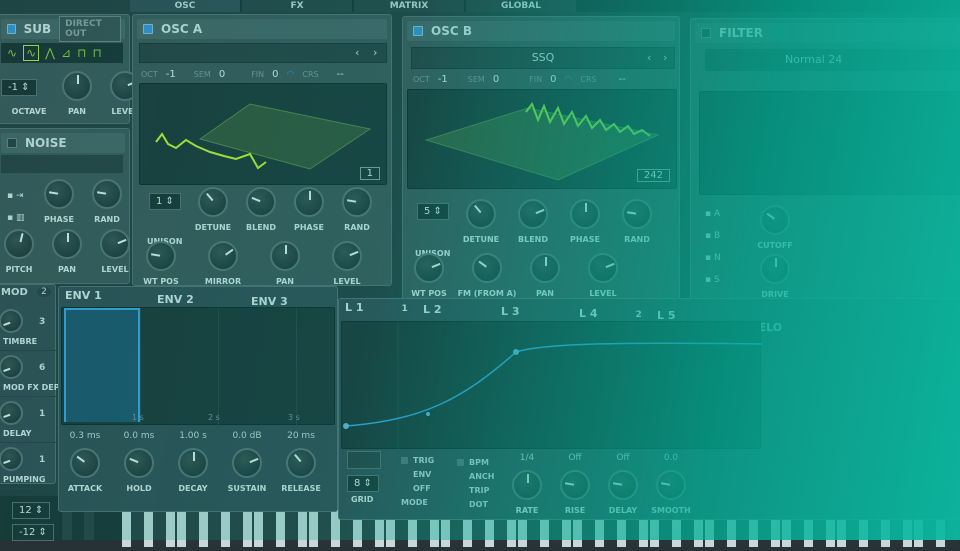 The height and width of the screenshot is (551, 960). What do you see at coordinates (81, 53) in the screenshot?
I see `square-wave-icon: ⊓` at bounding box center [81, 53].